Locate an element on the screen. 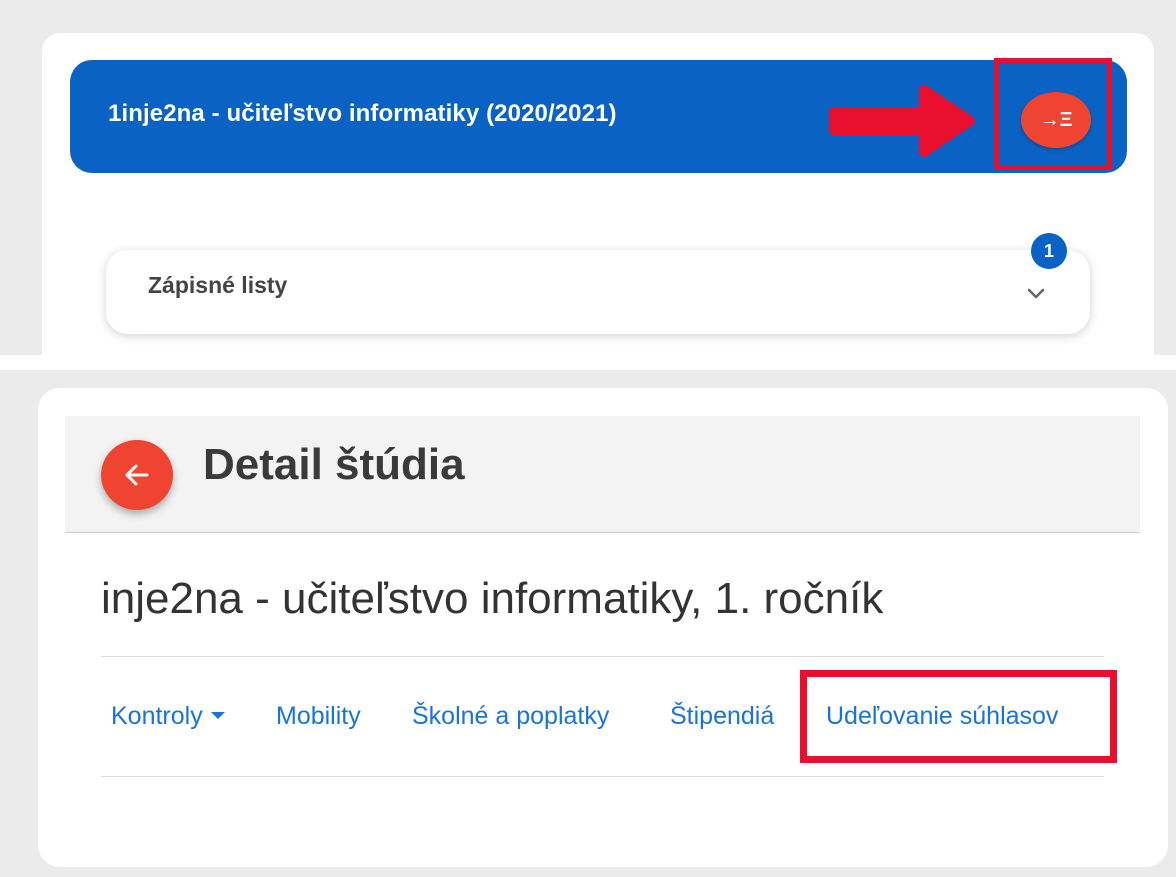  highlight-box-consents is located at coordinates (958, 716).